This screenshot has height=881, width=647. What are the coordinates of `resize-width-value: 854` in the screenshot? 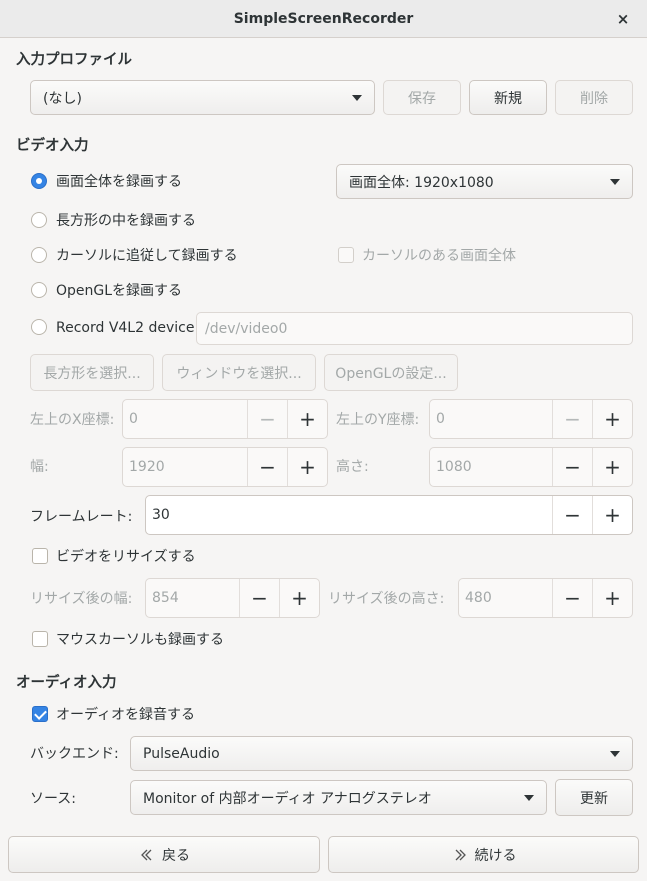 It's located at (192, 598).